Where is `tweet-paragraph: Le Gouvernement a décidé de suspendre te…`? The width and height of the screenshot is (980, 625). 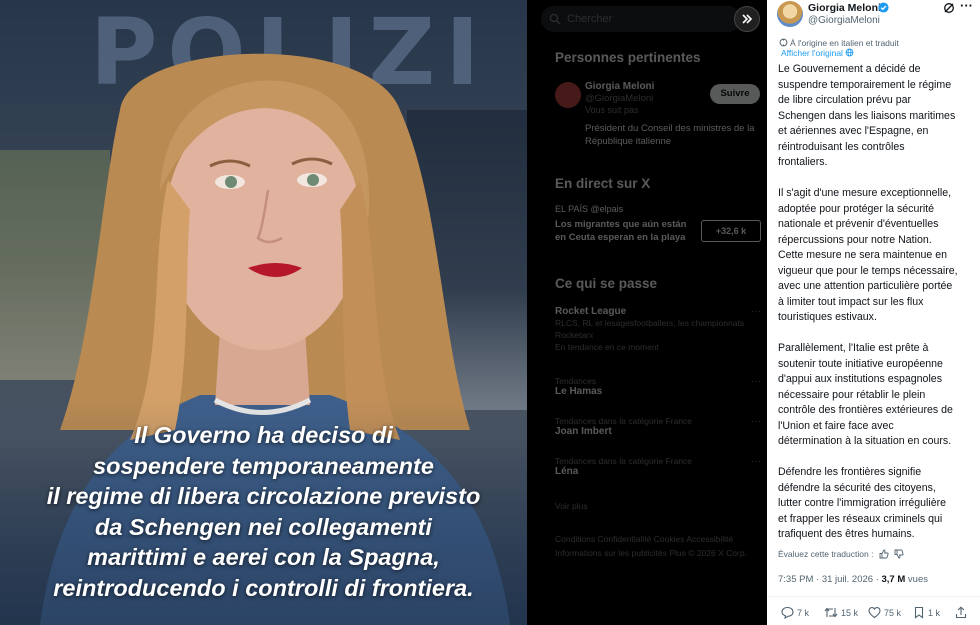 tweet-paragraph: Le Gouvernement a décidé de suspendre te… is located at coordinates (867, 115).